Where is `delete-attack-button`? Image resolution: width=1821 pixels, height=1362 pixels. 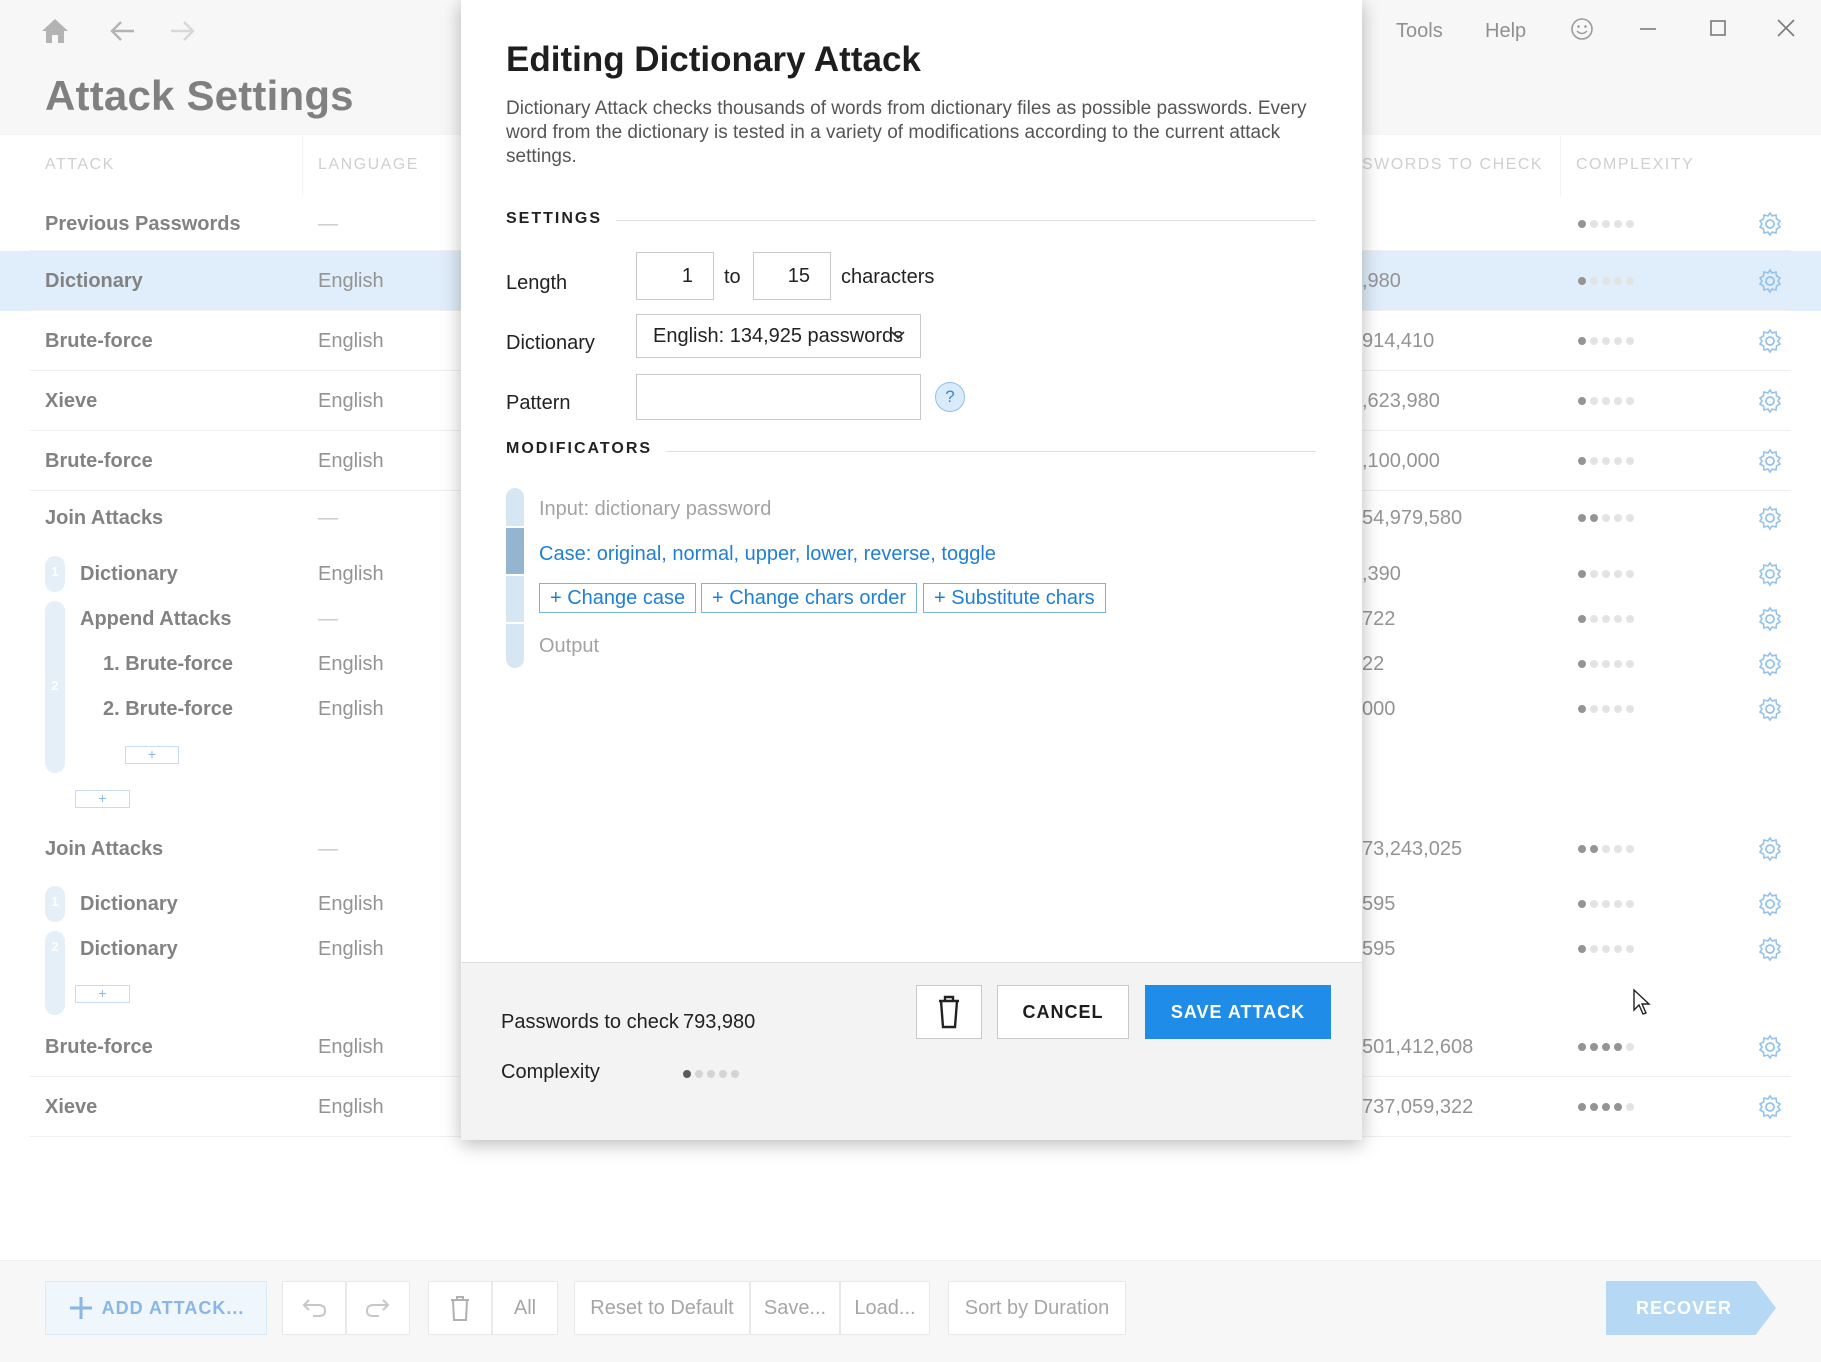
delete-attack-button is located at coordinates (949, 1012).